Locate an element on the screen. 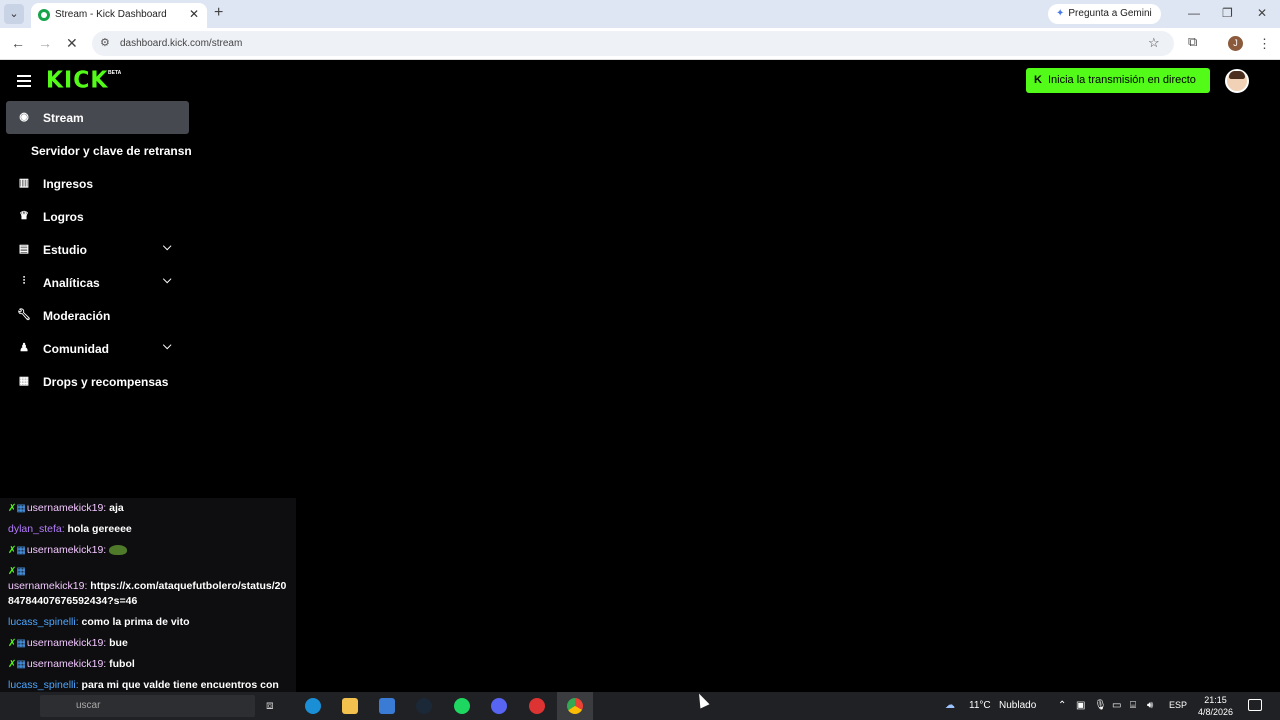 This screenshot has width=1280, height=720. sidebar-item-drops: ▦ Drops y recompensas is located at coordinates (101, 381).